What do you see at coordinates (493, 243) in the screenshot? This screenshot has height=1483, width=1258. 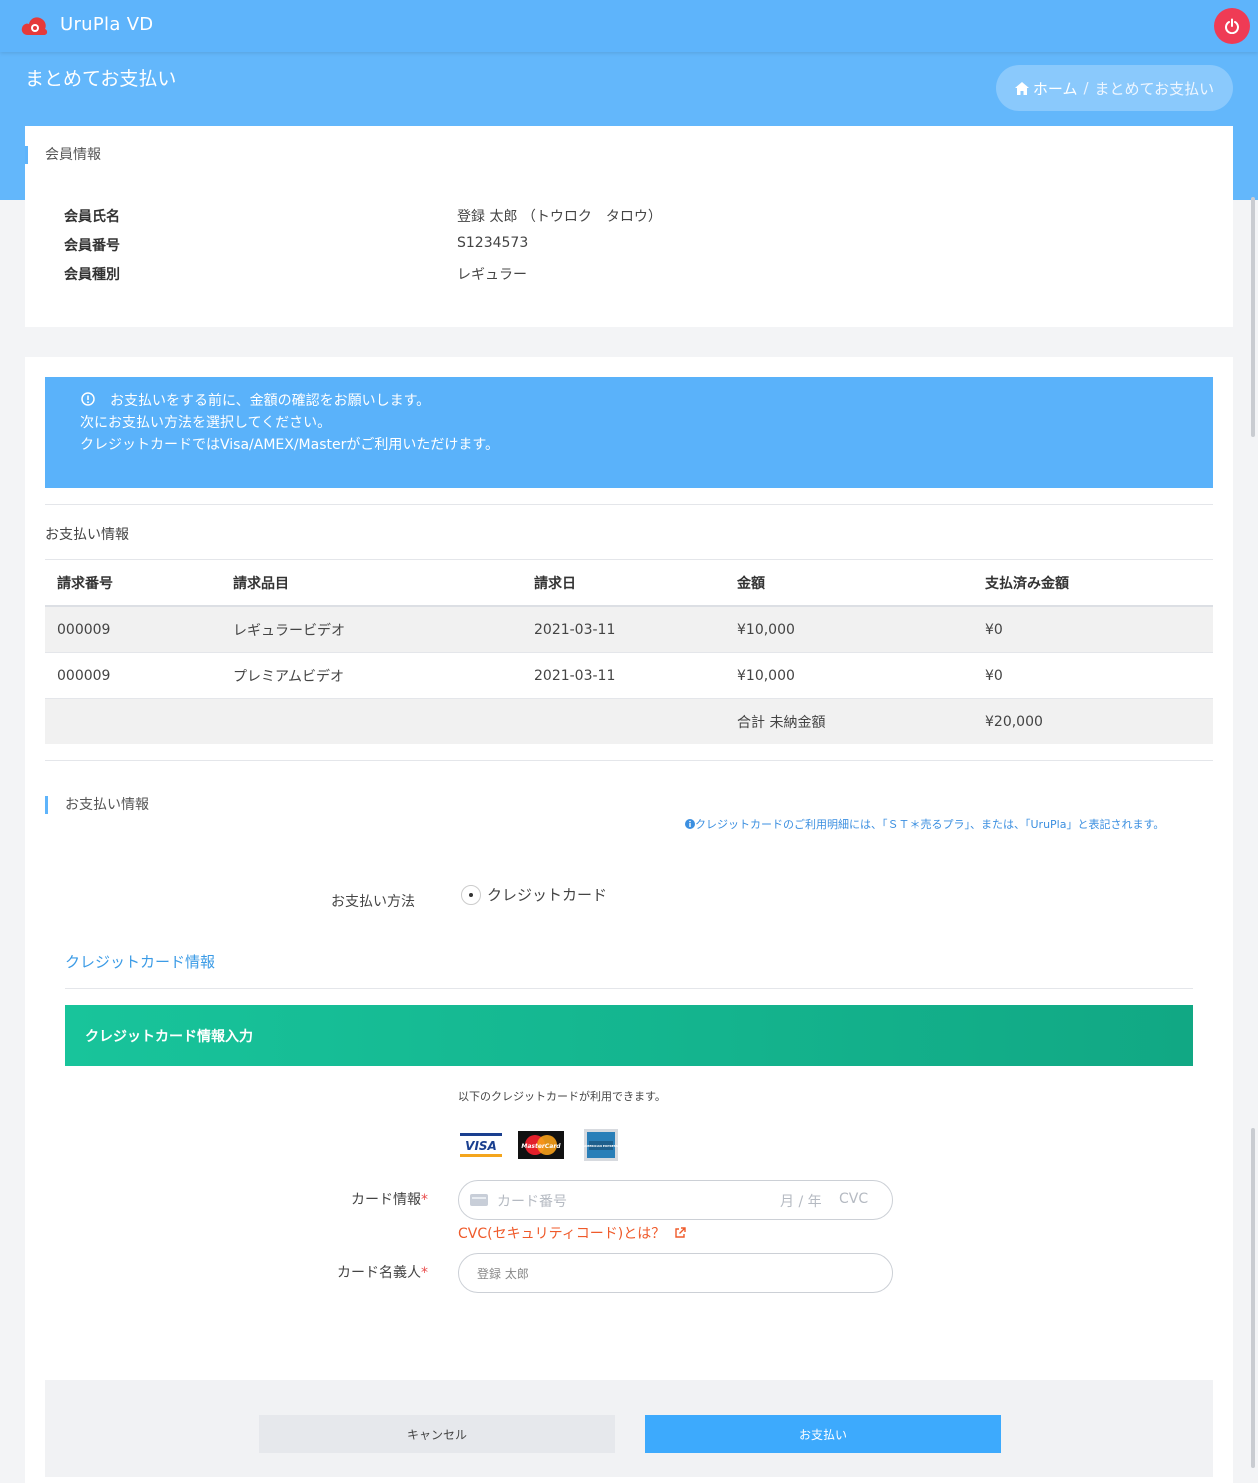 I see `member-value: S1234573` at bounding box center [493, 243].